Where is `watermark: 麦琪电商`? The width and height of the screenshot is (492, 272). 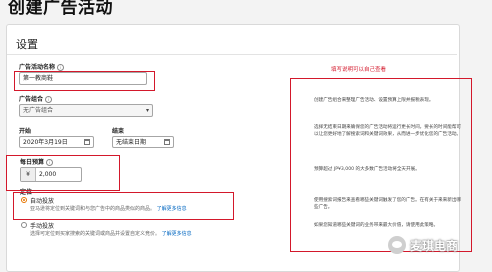
watermark: 麦琪电商 is located at coordinates (423, 245).